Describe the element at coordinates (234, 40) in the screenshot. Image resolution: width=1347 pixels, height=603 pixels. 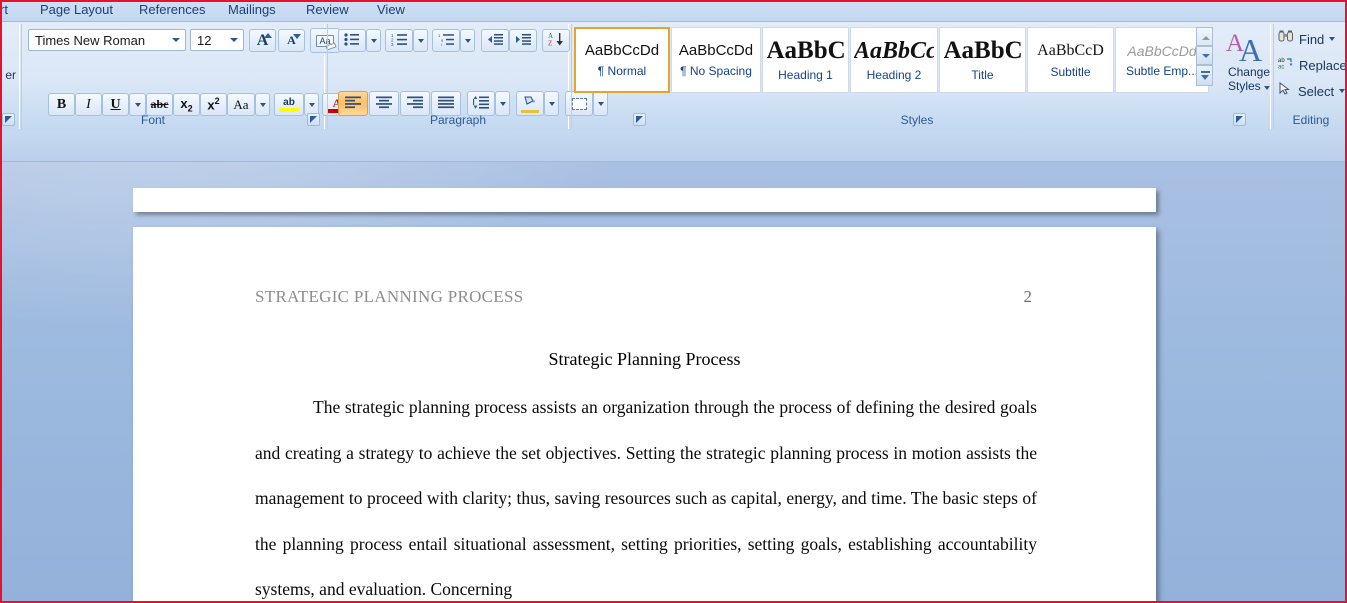
I see `font-size-chevron-down-icon` at that location.